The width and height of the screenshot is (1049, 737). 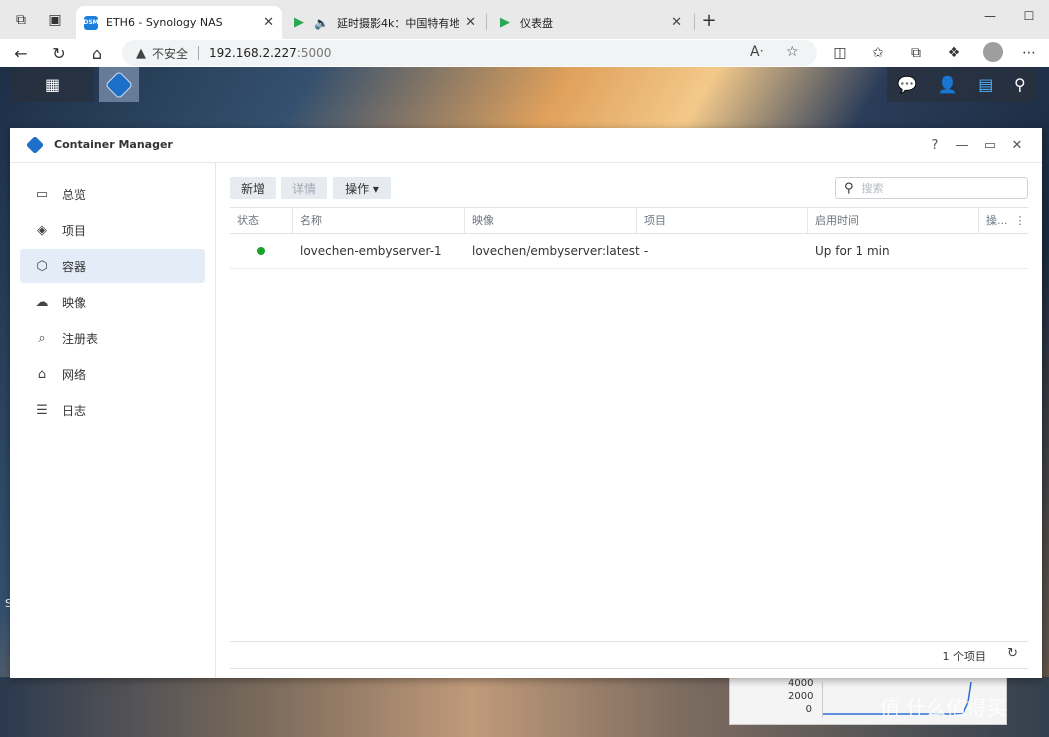 I want to click on details-button: 详情, so click(x=304, y=188).